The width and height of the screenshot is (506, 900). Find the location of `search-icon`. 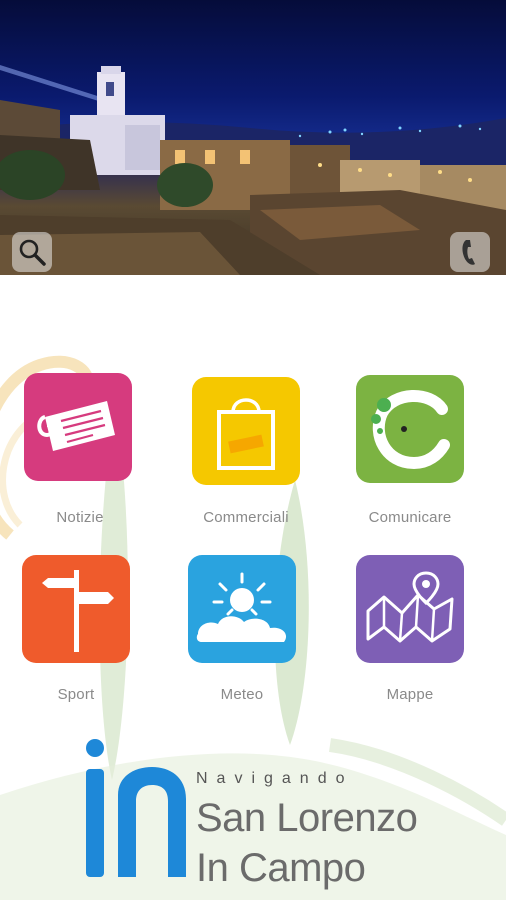

search-icon is located at coordinates (32, 252).